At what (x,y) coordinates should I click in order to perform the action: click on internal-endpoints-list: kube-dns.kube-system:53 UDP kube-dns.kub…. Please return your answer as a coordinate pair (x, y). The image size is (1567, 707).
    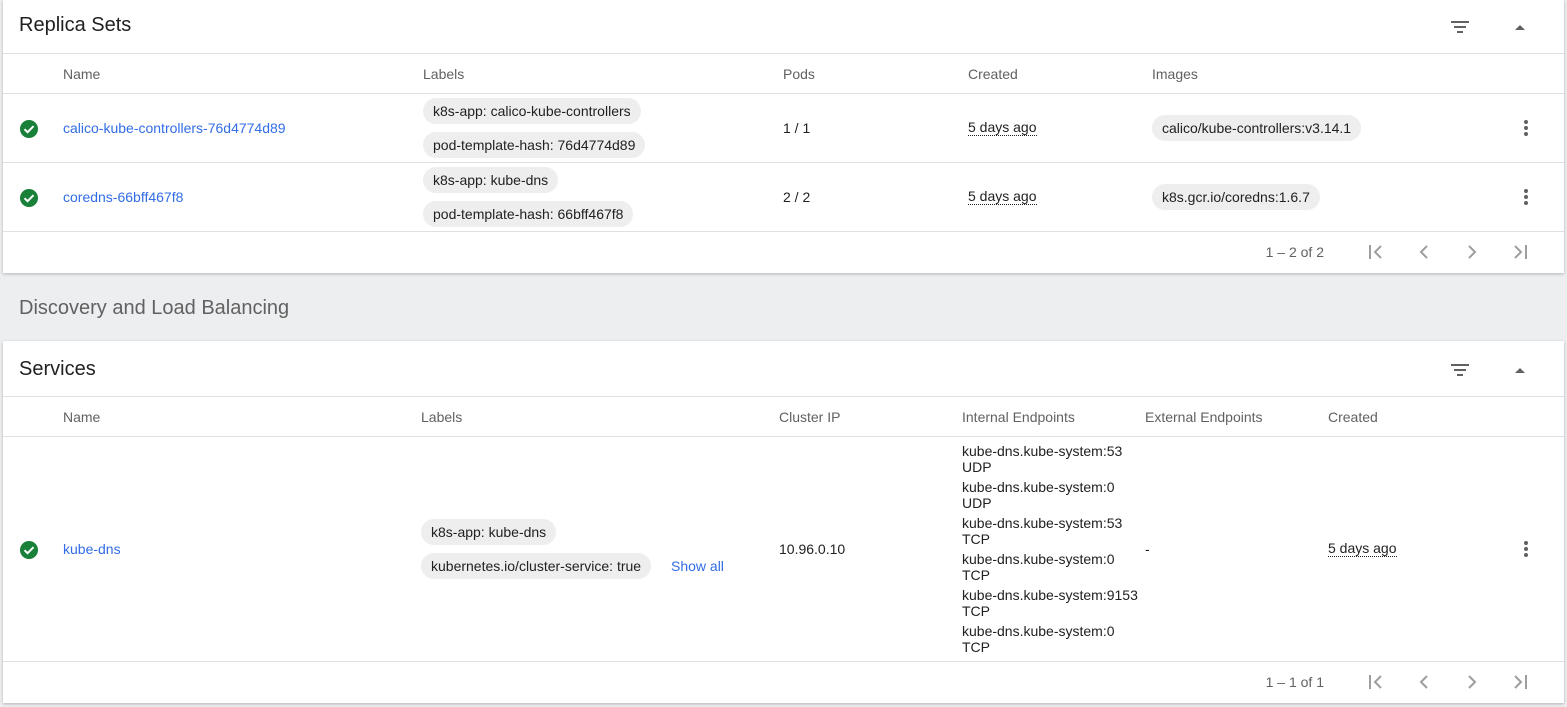
    Looking at the image, I should click on (1050, 549).